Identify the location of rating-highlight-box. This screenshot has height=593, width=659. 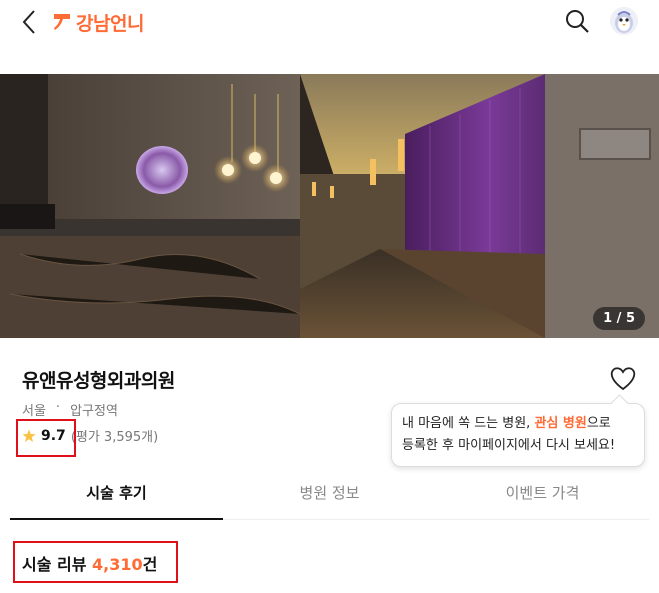
(46, 438).